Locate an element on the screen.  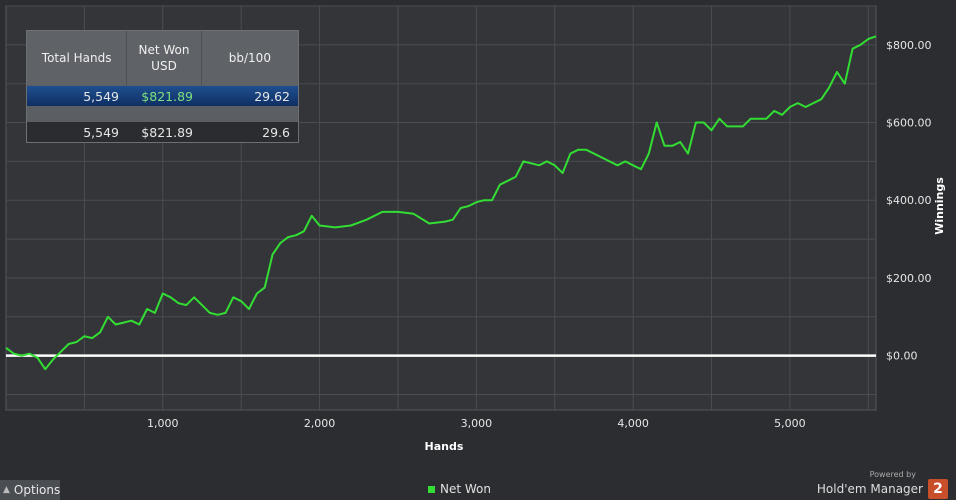
total-net-won: $821.89 is located at coordinates (167, 132).